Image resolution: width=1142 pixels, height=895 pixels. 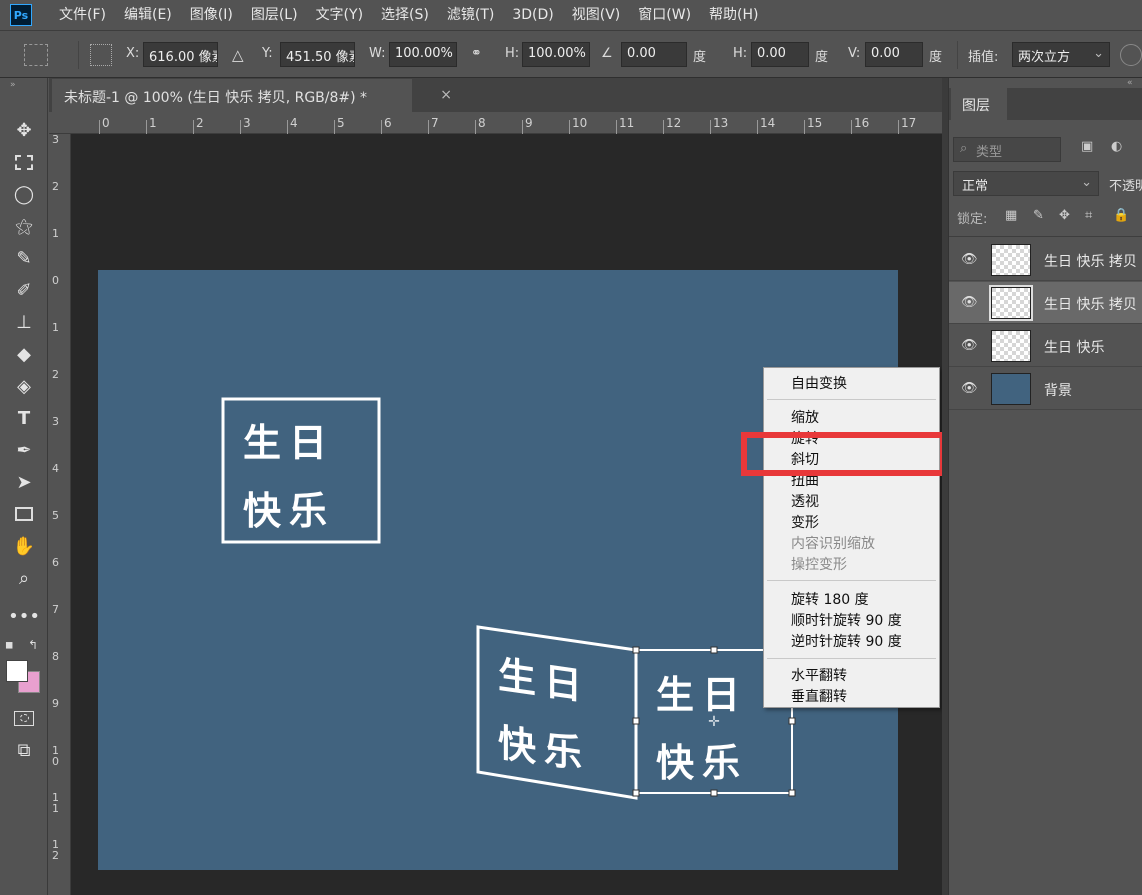 I want to click on h-skew-input: 0.00, so click(x=780, y=54).